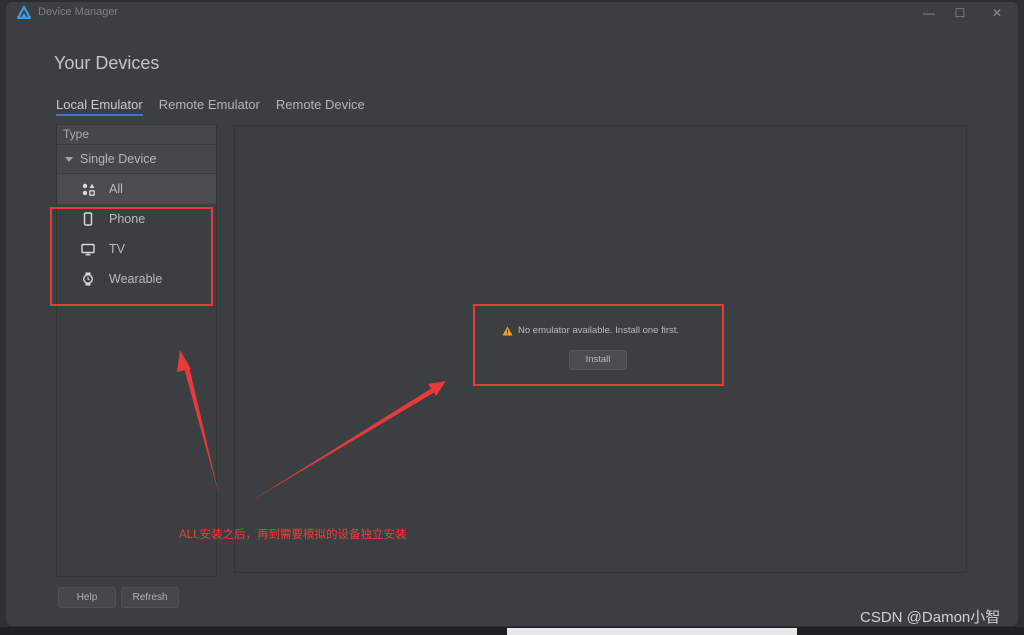 This screenshot has width=1024, height=635. Describe the element at coordinates (116, 189) in the screenshot. I see `sidebar-item-label: All` at that location.